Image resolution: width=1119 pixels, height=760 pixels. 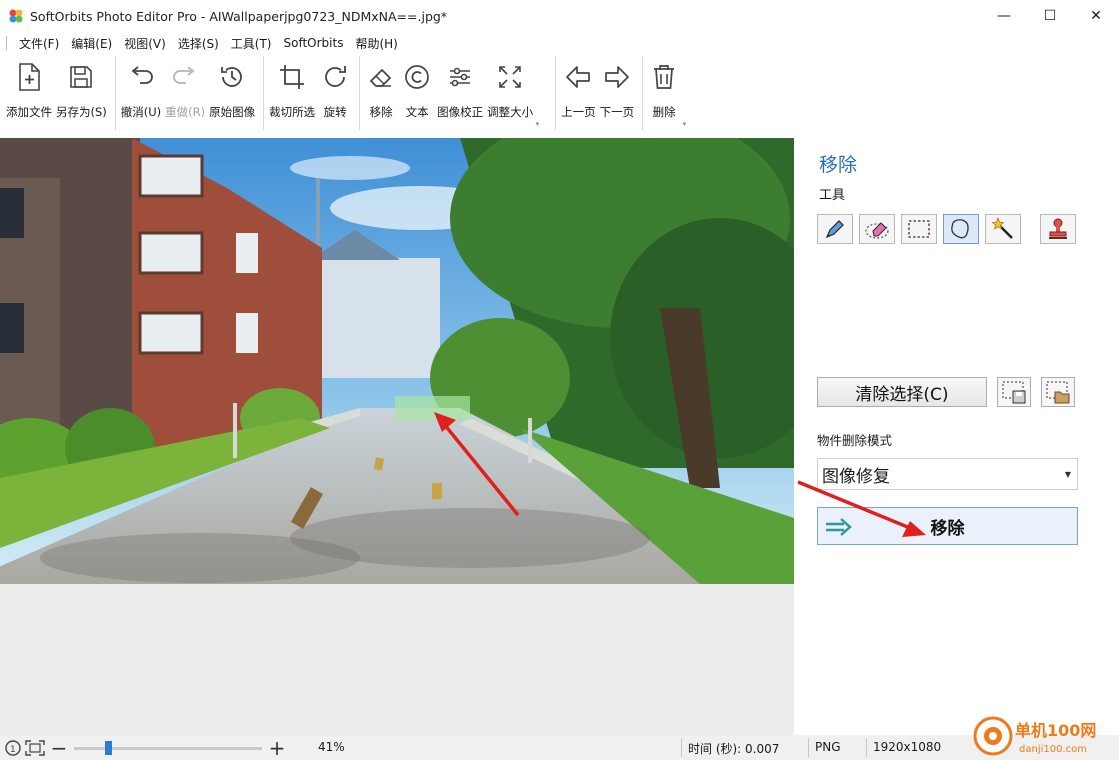 I want to click on crop-icon, so click(x=292, y=77).